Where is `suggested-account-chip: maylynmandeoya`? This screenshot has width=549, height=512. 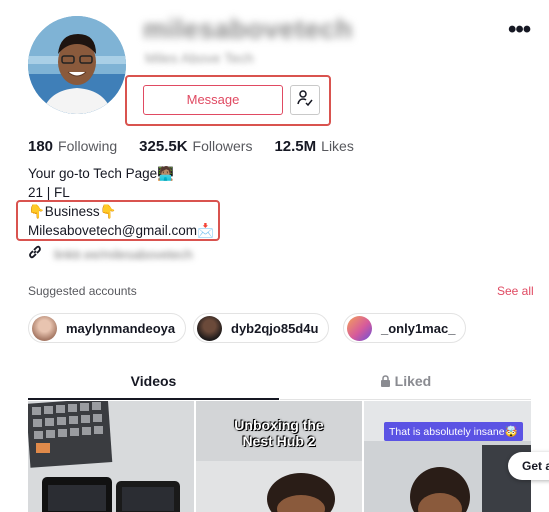
suggested-account-chip: maylynmandeoya is located at coordinates (107, 328).